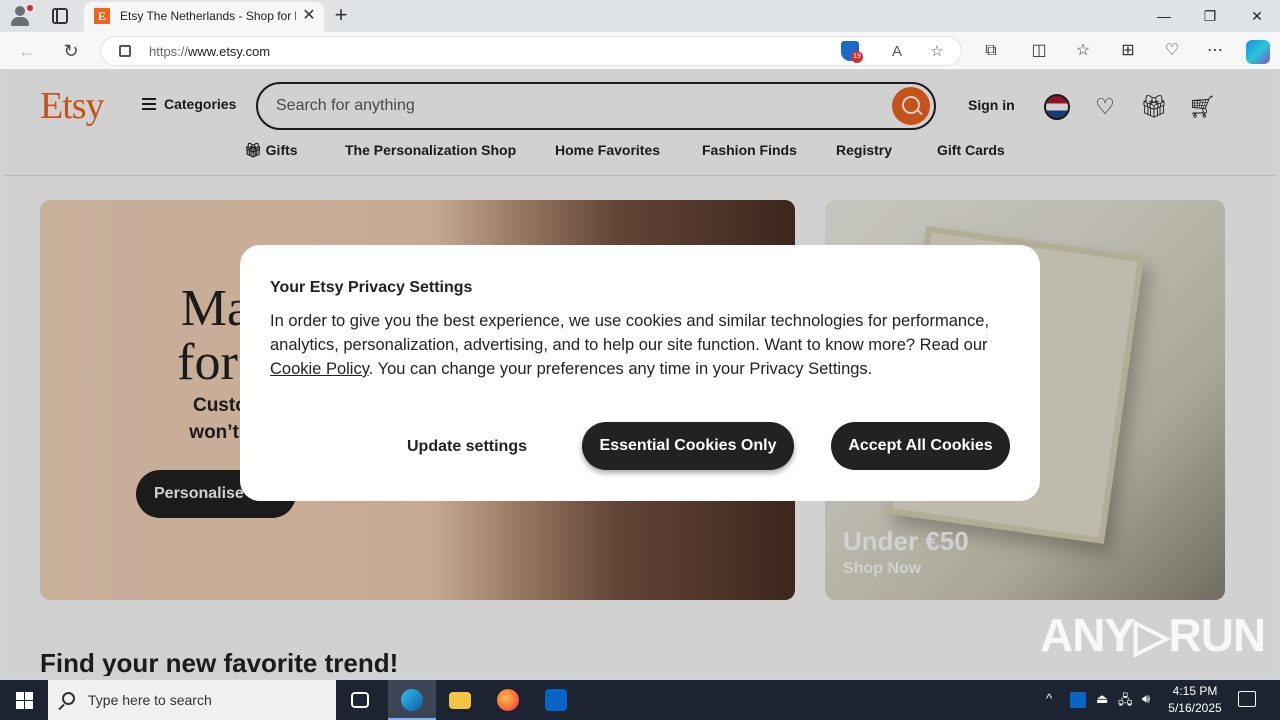 This screenshot has height=720, width=1280. I want to click on anyrun-watermark: ANY▷RUN, so click(1153, 635).